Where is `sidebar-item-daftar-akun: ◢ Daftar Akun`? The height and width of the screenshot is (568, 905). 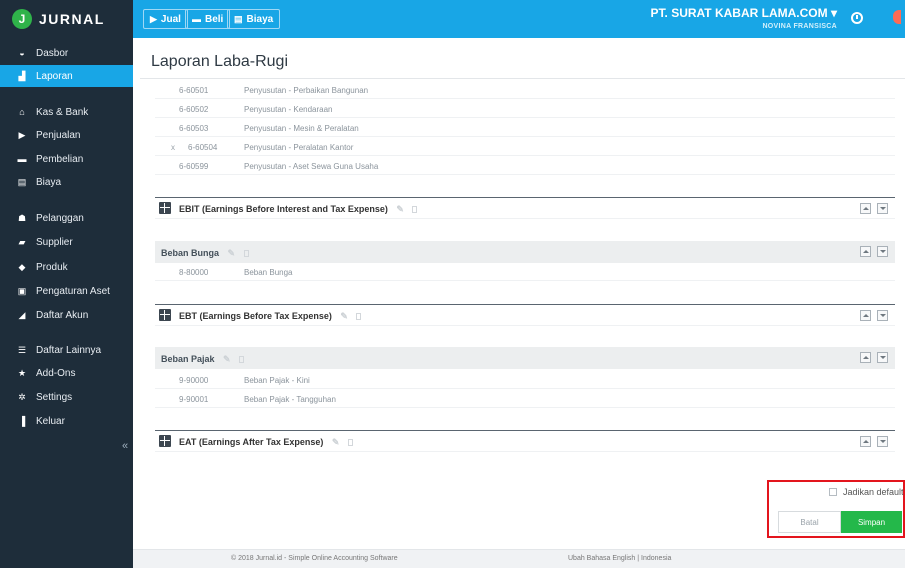
sidebar-item-daftar-akun: ◢ Daftar Akun is located at coordinates (66, 315).